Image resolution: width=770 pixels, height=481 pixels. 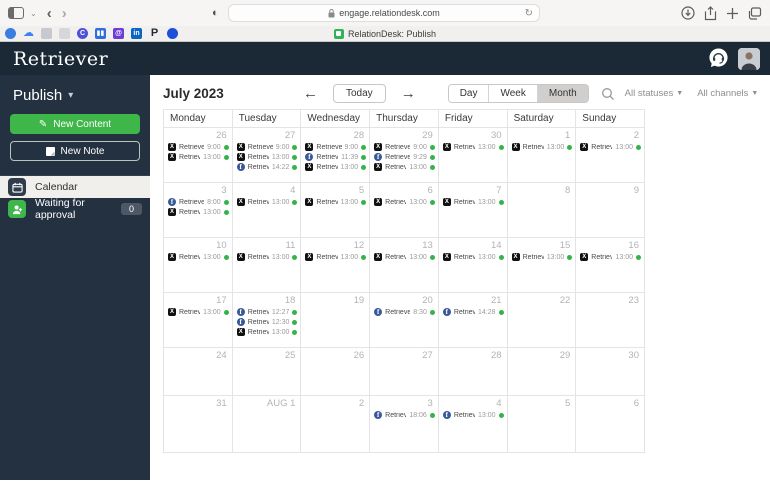 I want to click on calendar-day-cell: 5, so click(x=542, y=424).